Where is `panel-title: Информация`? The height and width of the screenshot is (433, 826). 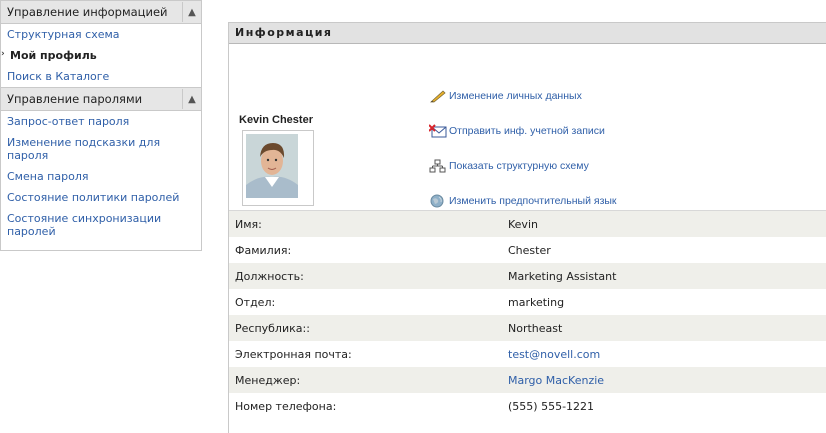
panel-title: Информация is located at coordinates (527, 33).